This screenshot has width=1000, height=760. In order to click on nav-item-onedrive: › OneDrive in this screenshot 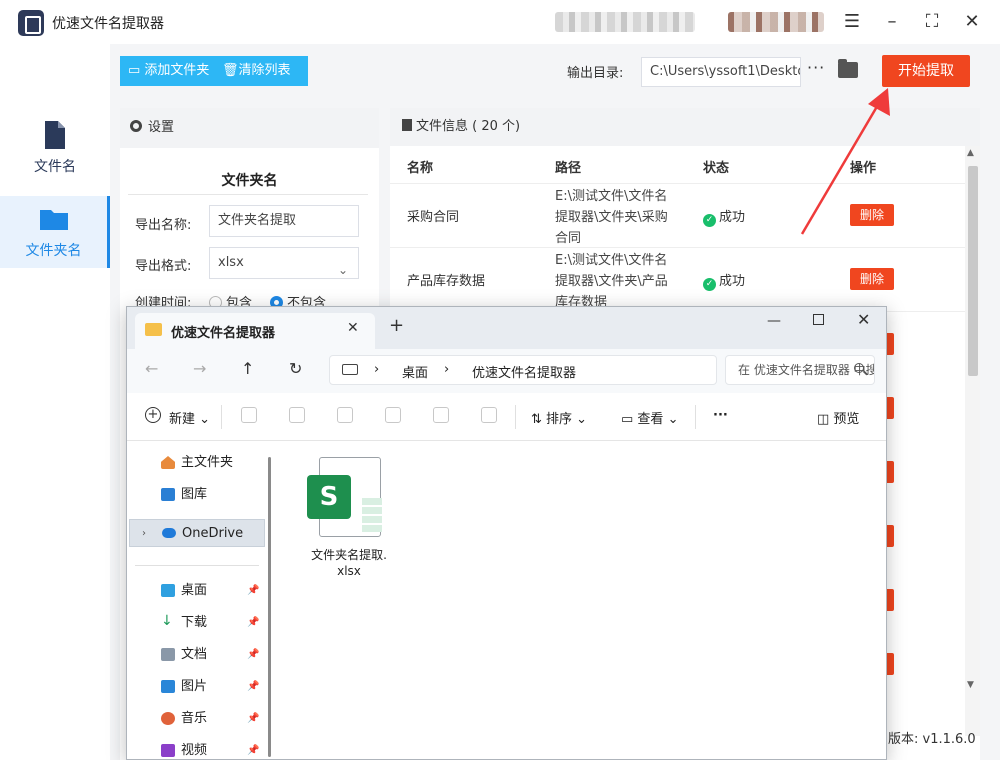, I will do `click(197, 533)`.